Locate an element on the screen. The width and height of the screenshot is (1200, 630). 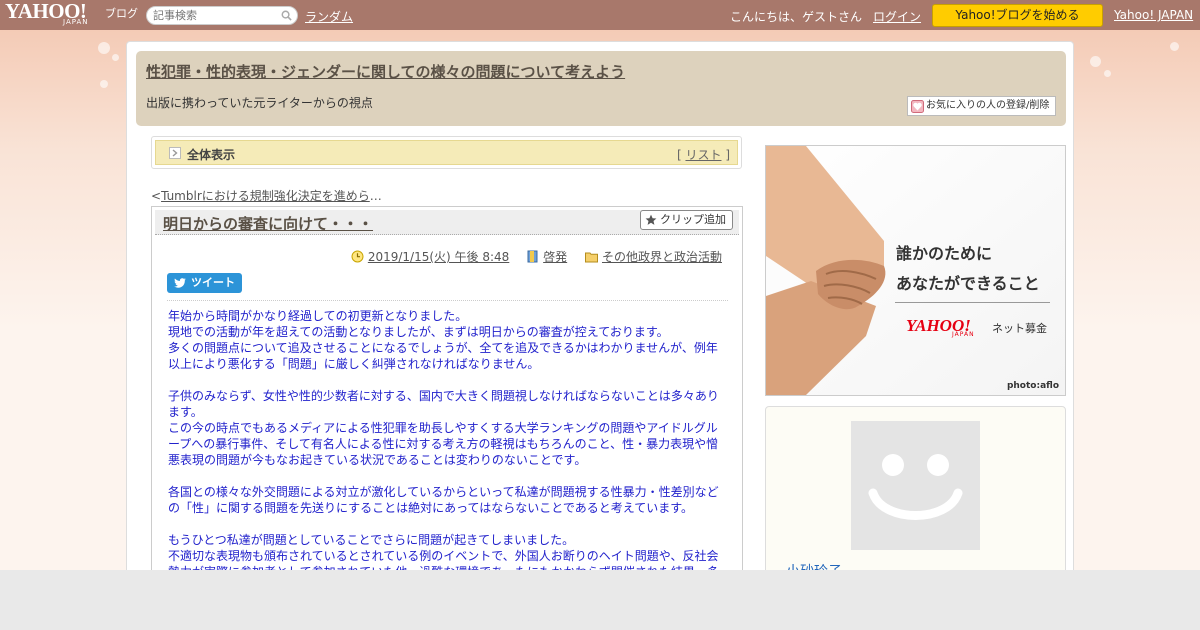
search-box is located at coordinates (222, 15).